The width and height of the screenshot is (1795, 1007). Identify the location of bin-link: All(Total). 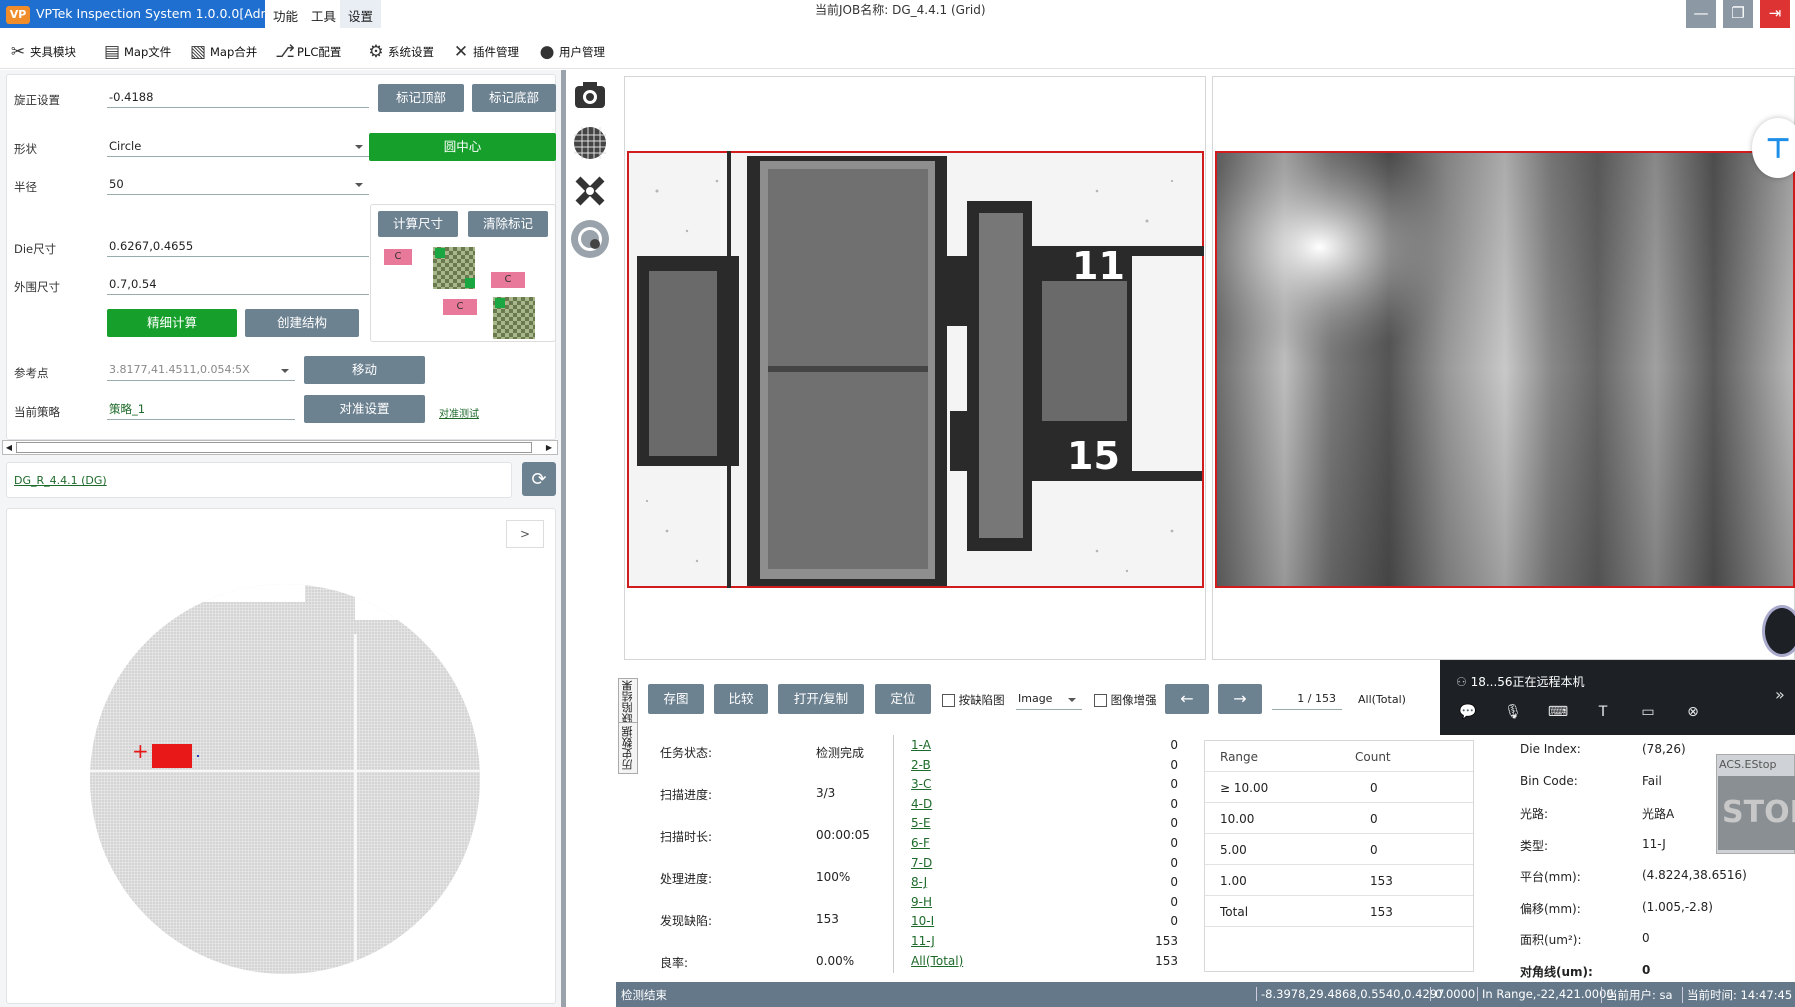
(937, 961).